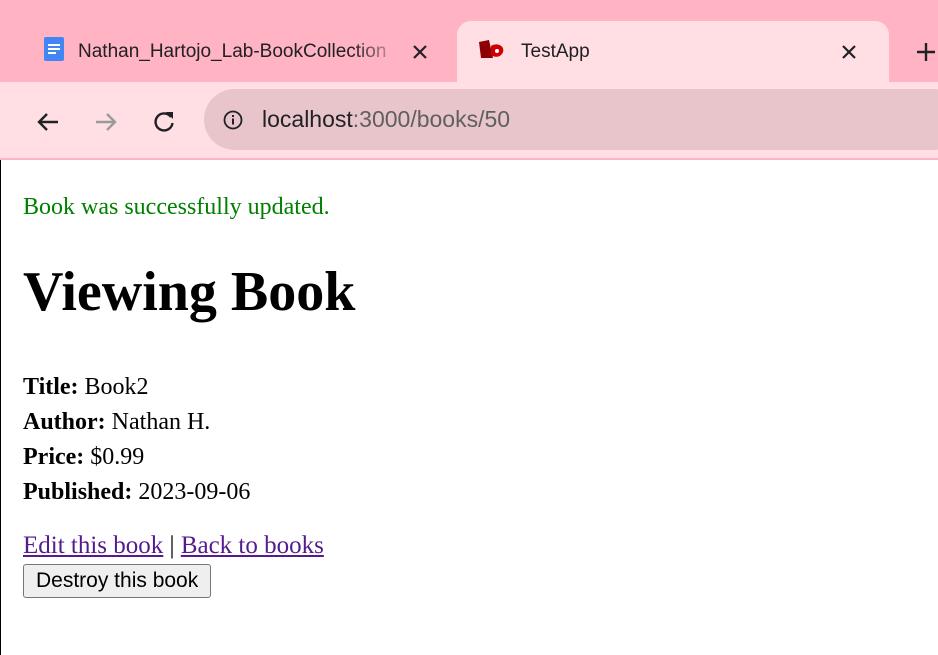 The height and width of the screenshot is (655, 938). Describe the element at coordinates (64, 422) in the screenshot. I see `author-label: Author:` at that location.